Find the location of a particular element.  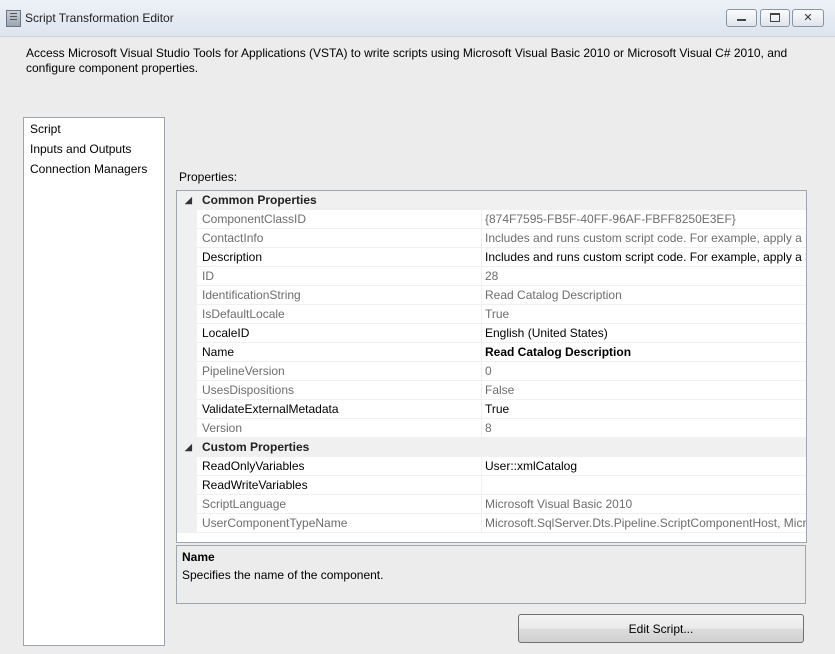

property-value: Microsoft Visual Basic 2010 is located at coordinates (558, 504).